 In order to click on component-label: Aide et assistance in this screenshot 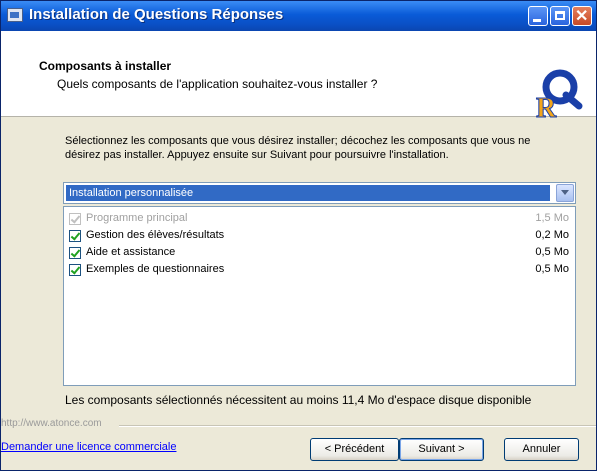, I will do `click(131, 252)`.